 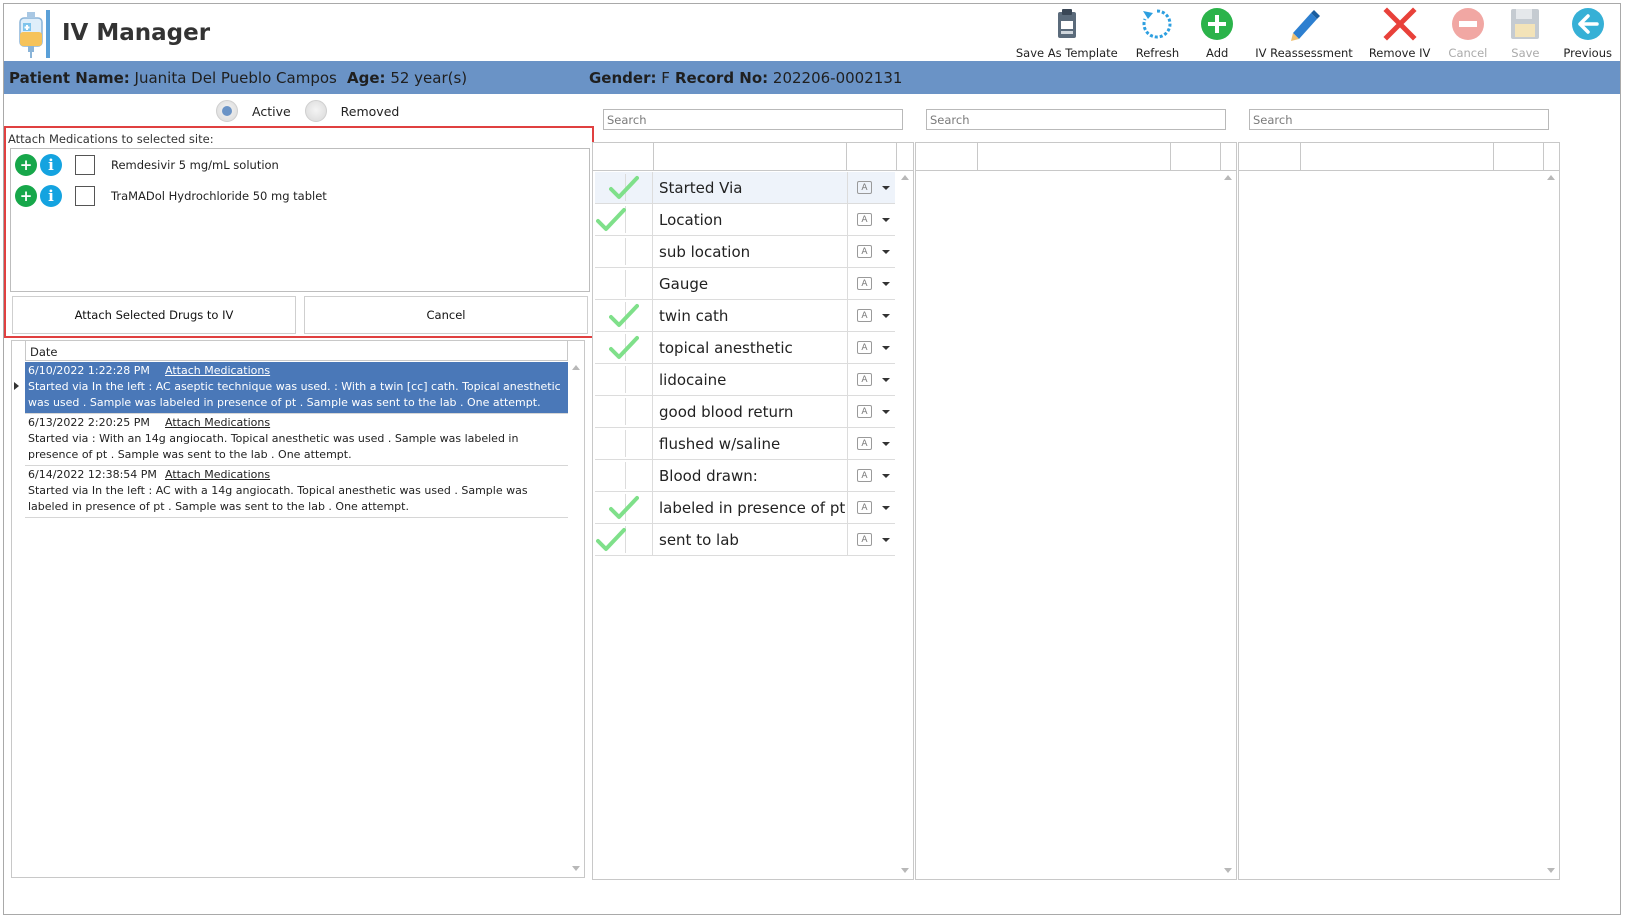 What do you see at coordinates (315, 111) in the screenshot?
I see `removed-radio` at bounding box center [315, 111].